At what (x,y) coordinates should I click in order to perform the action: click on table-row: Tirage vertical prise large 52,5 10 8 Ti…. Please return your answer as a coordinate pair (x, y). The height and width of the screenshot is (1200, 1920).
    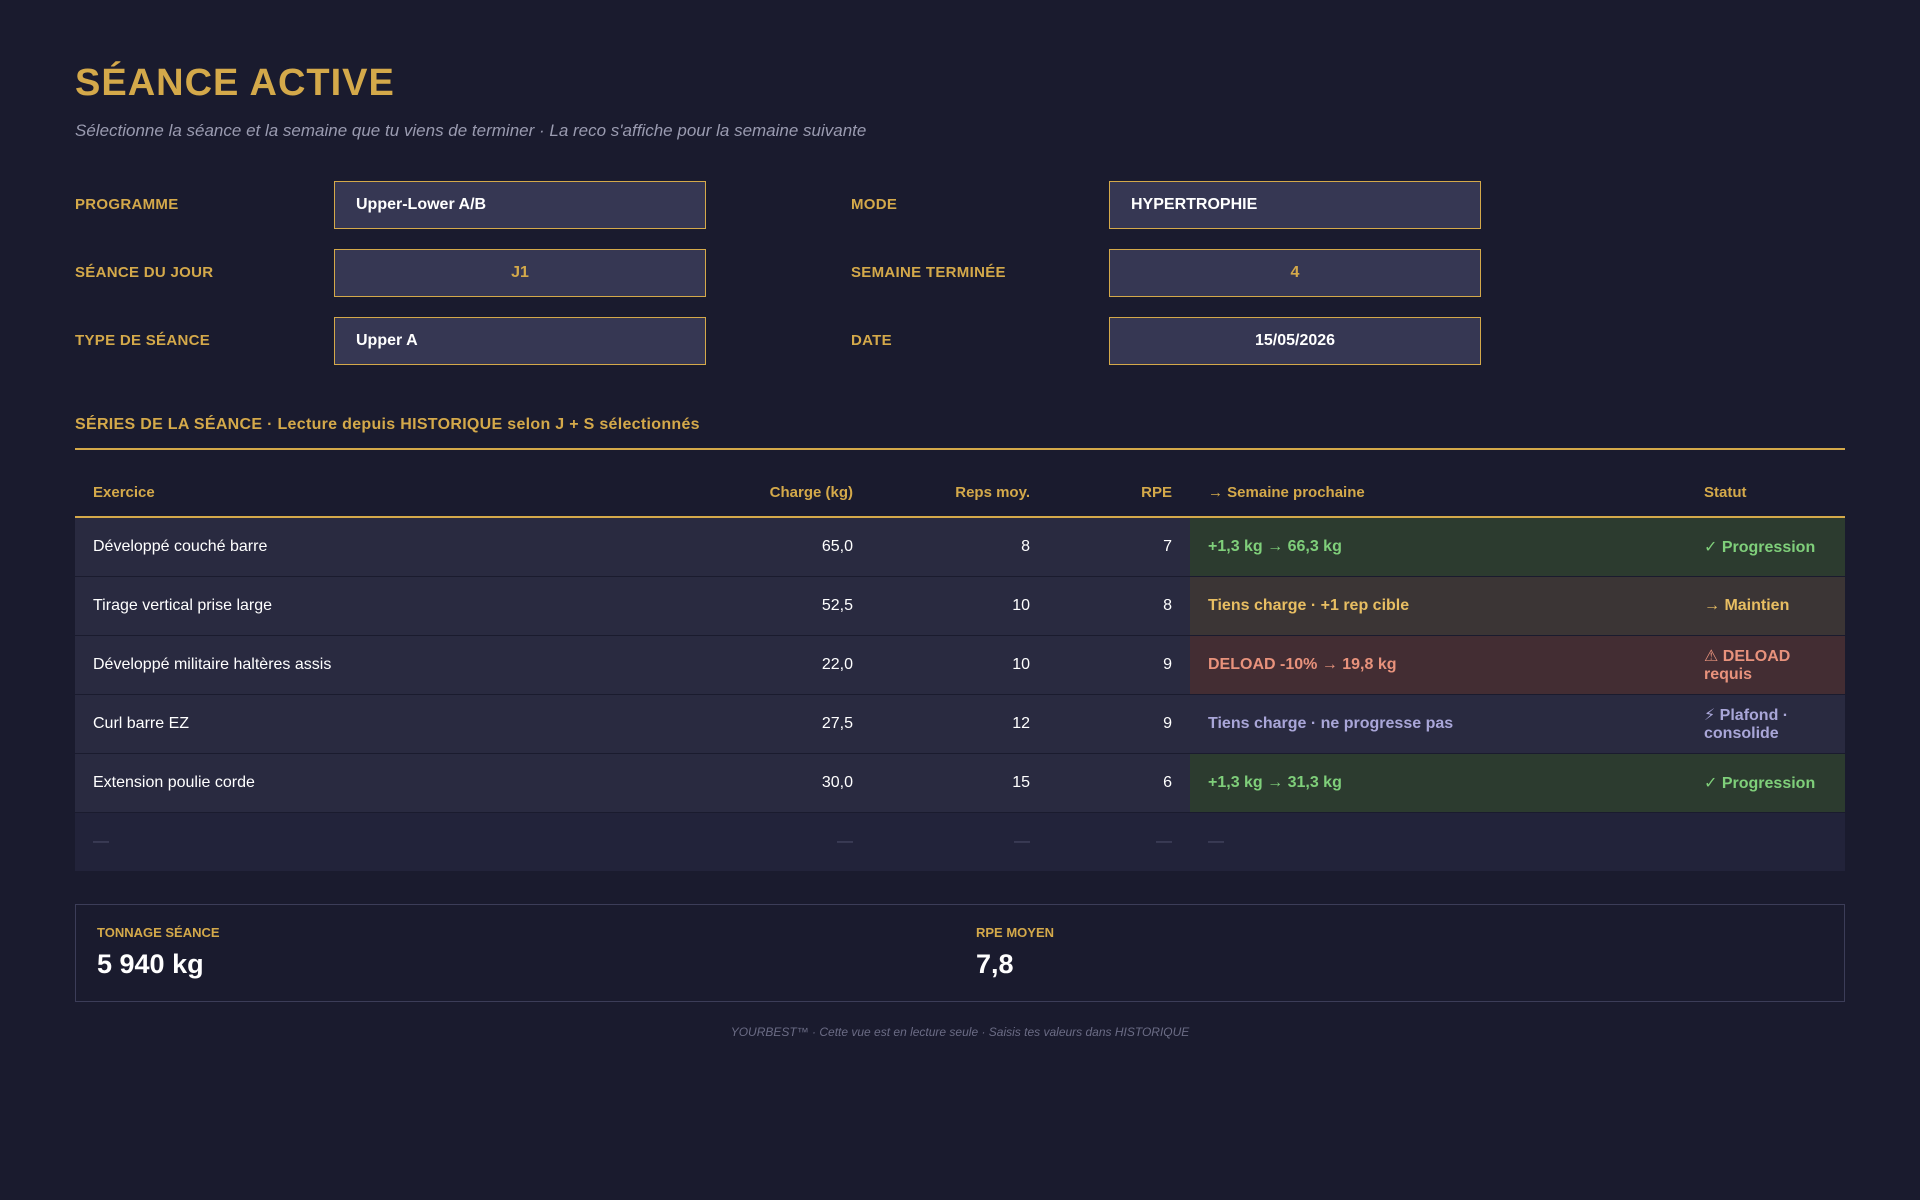
    Looking at the image, I should click on (960, 606).